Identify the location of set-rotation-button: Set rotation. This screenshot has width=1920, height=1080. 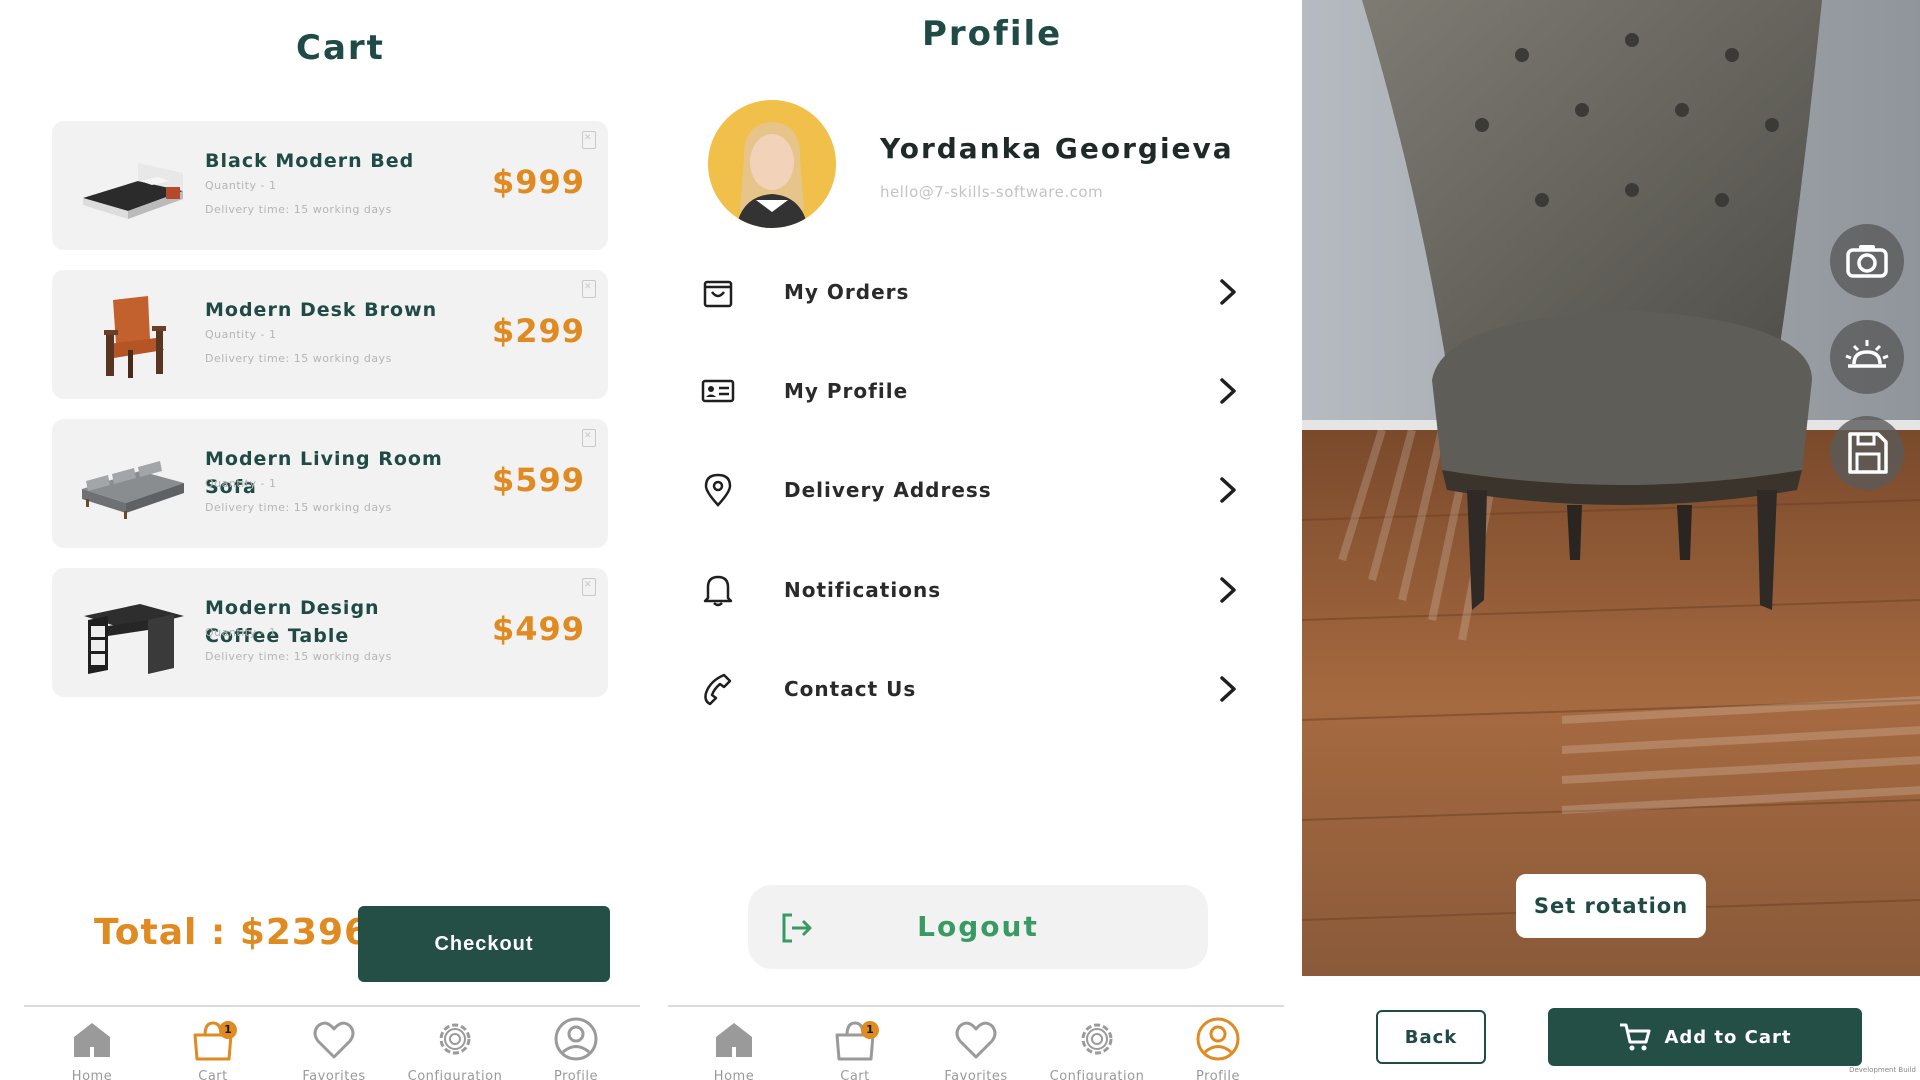
(1611, 906).